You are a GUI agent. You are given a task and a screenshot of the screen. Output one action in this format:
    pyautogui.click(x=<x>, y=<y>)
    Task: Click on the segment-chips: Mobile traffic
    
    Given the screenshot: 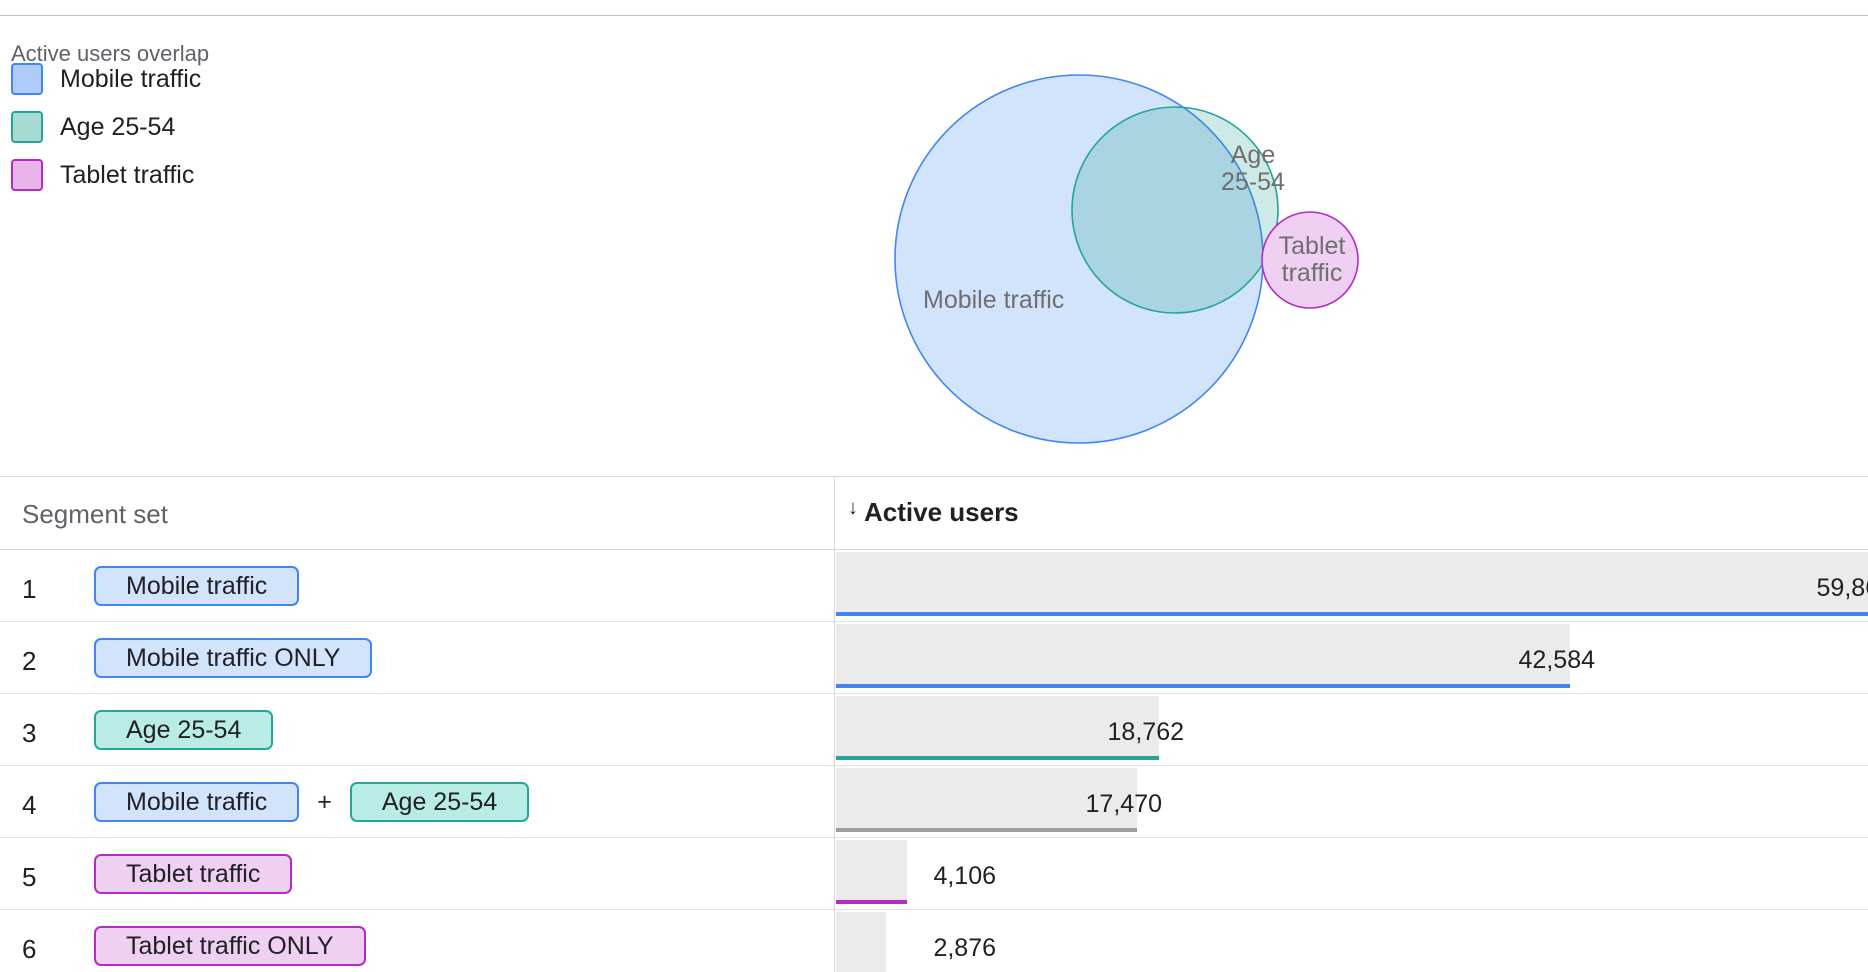 What is the action you would take?
    pyautogui.click(x=197, y=586)
    